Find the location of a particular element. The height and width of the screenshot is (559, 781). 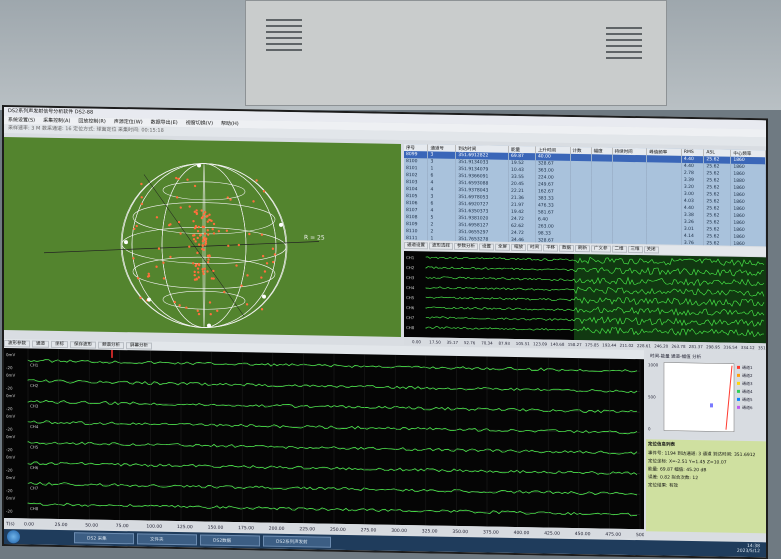

menu-item: 系统设置(S) is located at coordinates (21, 120).